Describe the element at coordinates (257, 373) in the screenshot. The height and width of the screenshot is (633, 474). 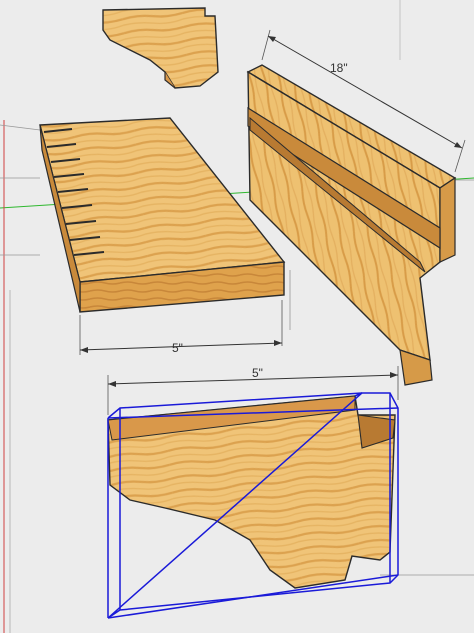
I see `bracket-depth-label: 5"` at that location.